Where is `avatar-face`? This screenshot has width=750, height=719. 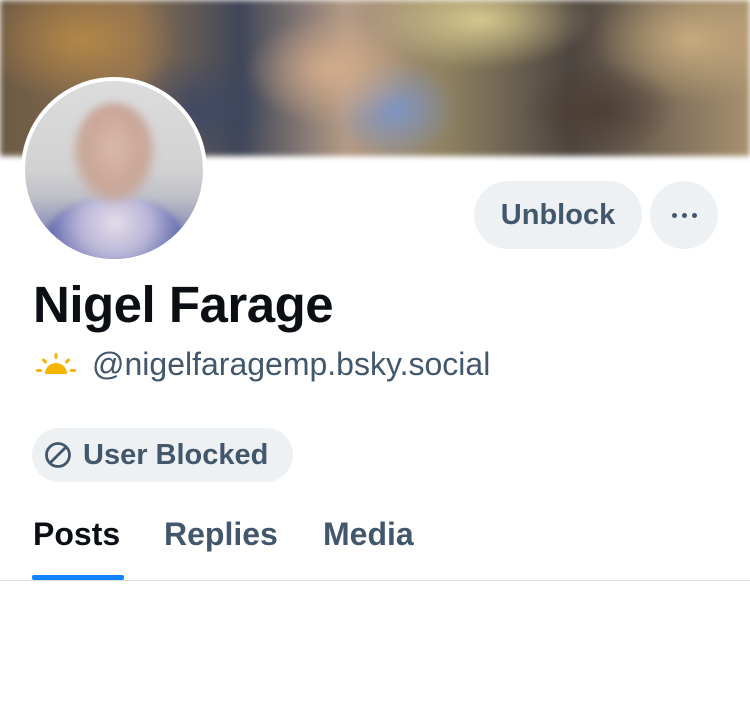 avatar-face is located at coordinates (114, 153).